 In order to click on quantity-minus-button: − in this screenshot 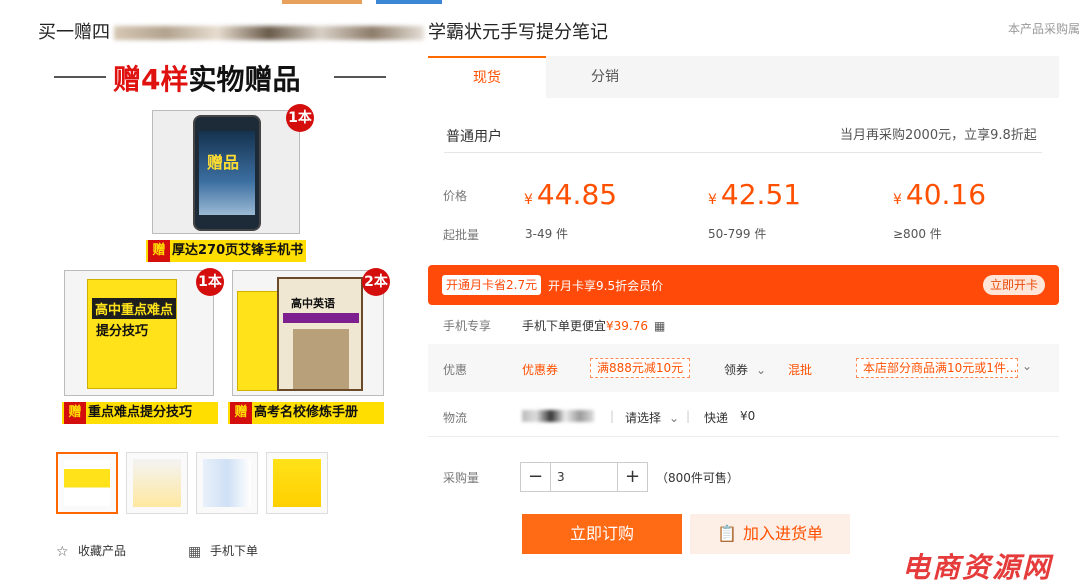, I will do `click(536, 477)`.